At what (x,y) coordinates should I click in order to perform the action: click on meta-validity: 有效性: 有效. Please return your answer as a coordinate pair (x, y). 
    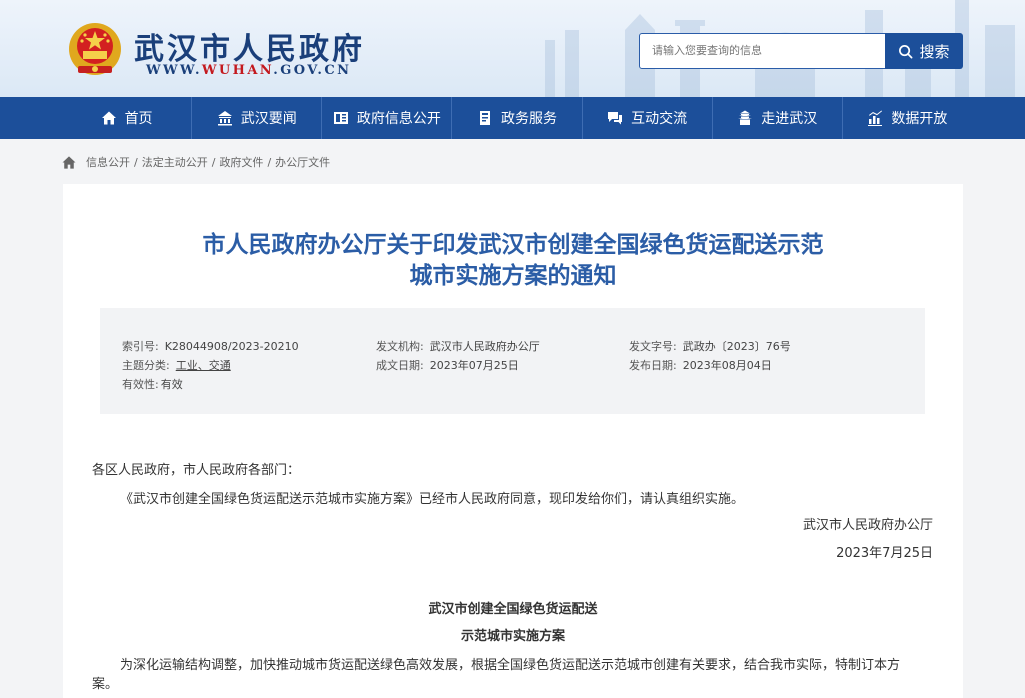
    Looking at the image, I should click on (152, 384).